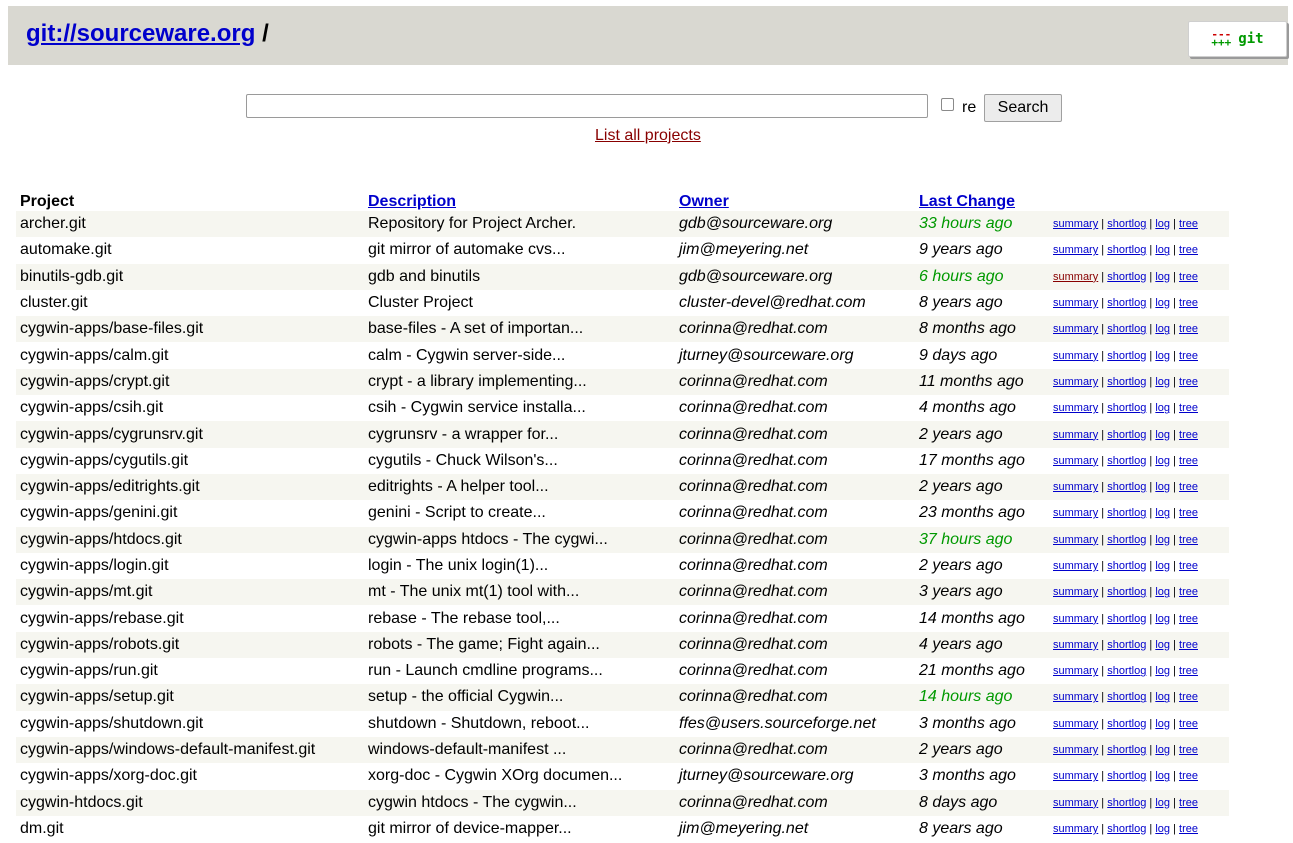 The width and height of the screenshot is (1293, 843). Describe the element at coordinates (190, 645) in the screenshot. I see `project-name: cygwin-apps/robots.git` at that location.